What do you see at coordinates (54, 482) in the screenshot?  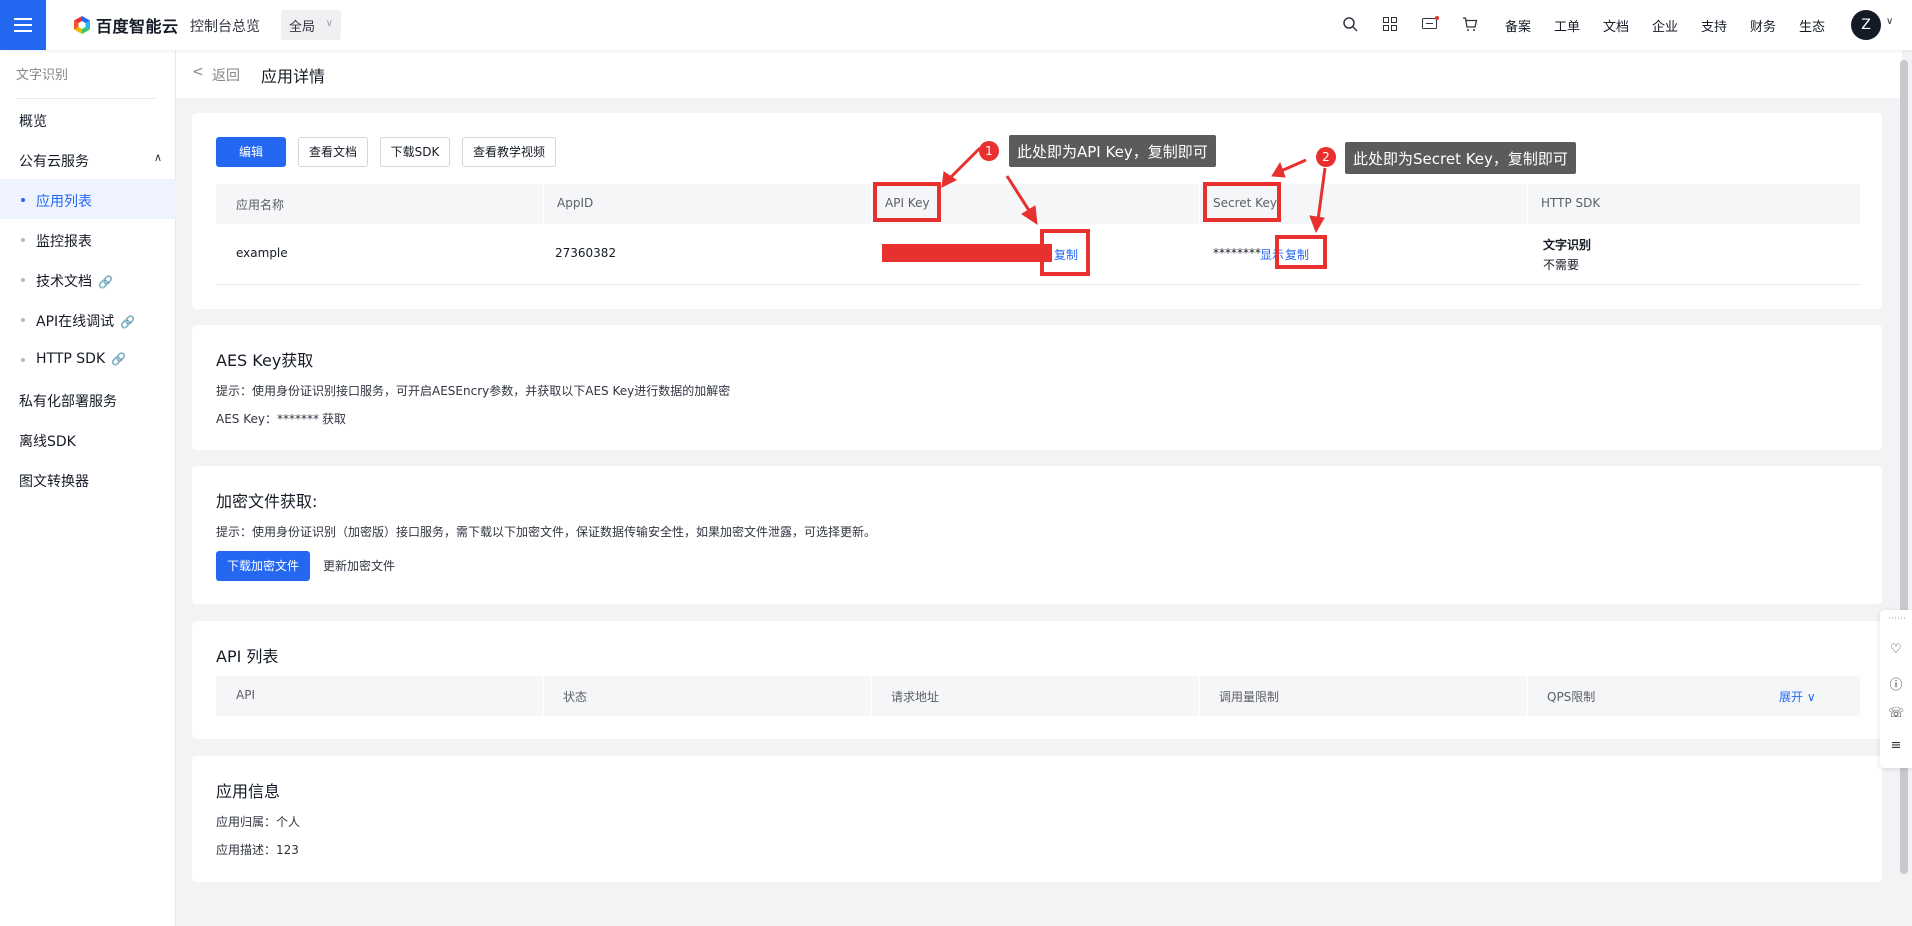 I see `sidebar-item-label: 图文转换器` at bounding box center [54, 482].